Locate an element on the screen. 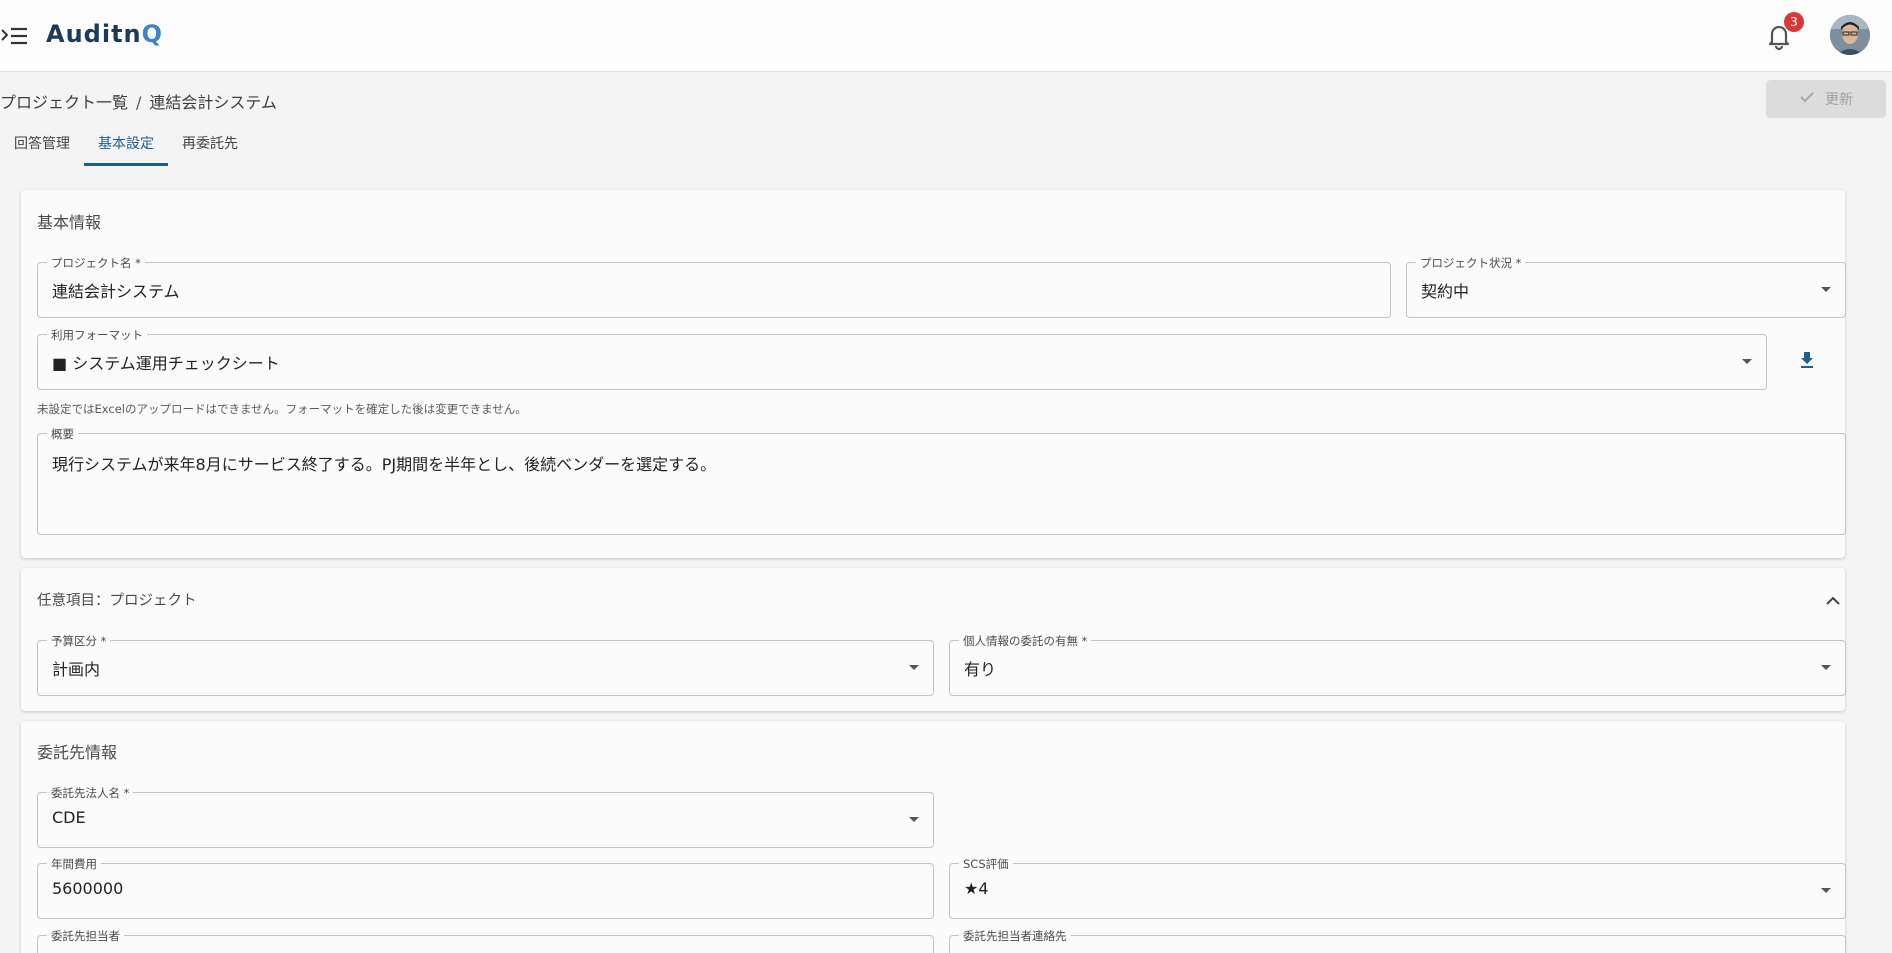 Image resolution: width=1892 pixels, height=953 pixels. download-format-button is located at coordinates (1807, 362).